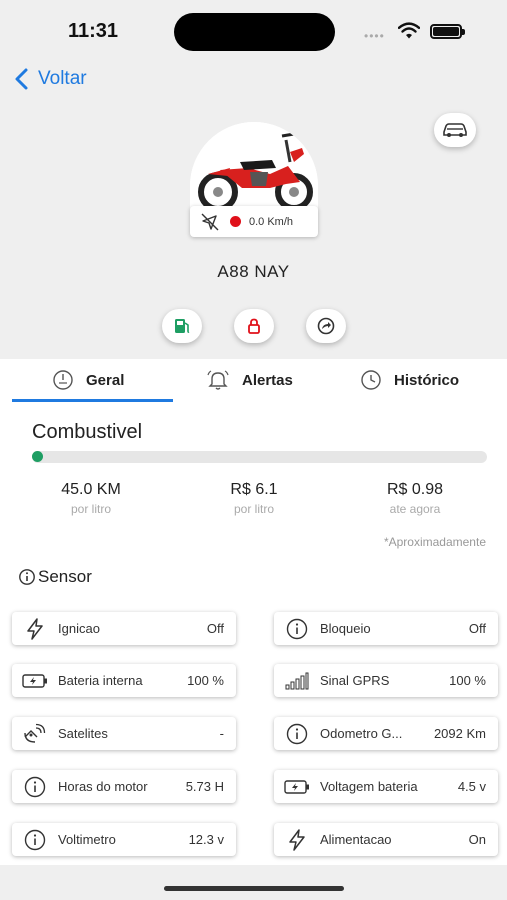 The width and height of the screenshot is (507, 900). I want to click on sensor-label: Voltimetro, so click(87, 839).